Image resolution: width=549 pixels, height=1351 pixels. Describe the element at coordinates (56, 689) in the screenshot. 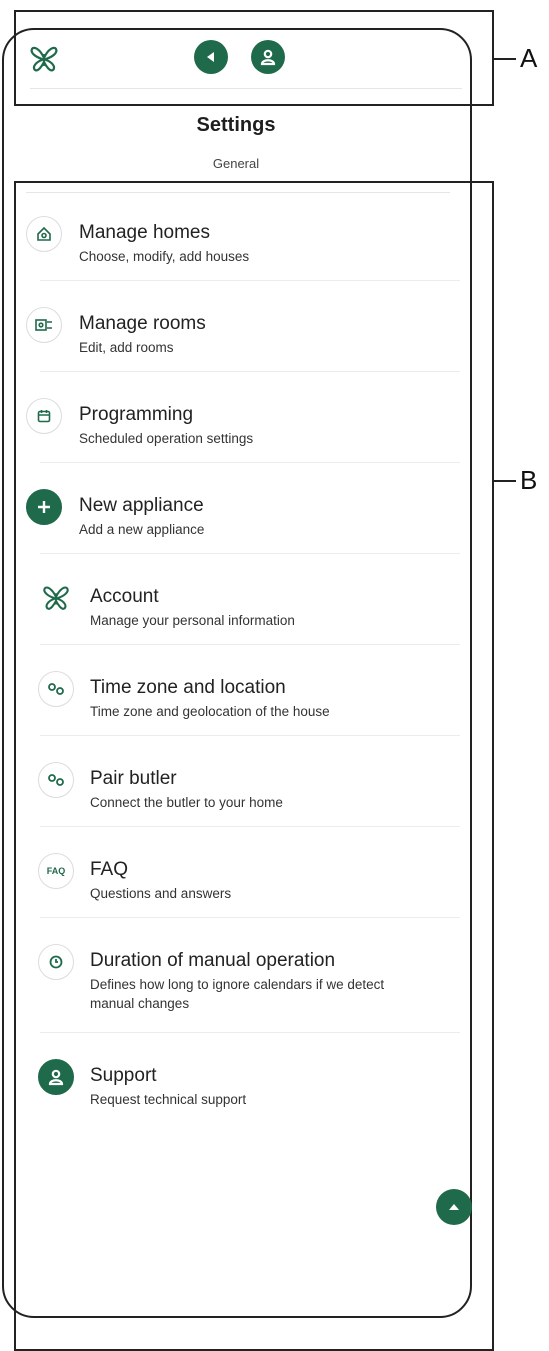

I see `location-icon` at that location.